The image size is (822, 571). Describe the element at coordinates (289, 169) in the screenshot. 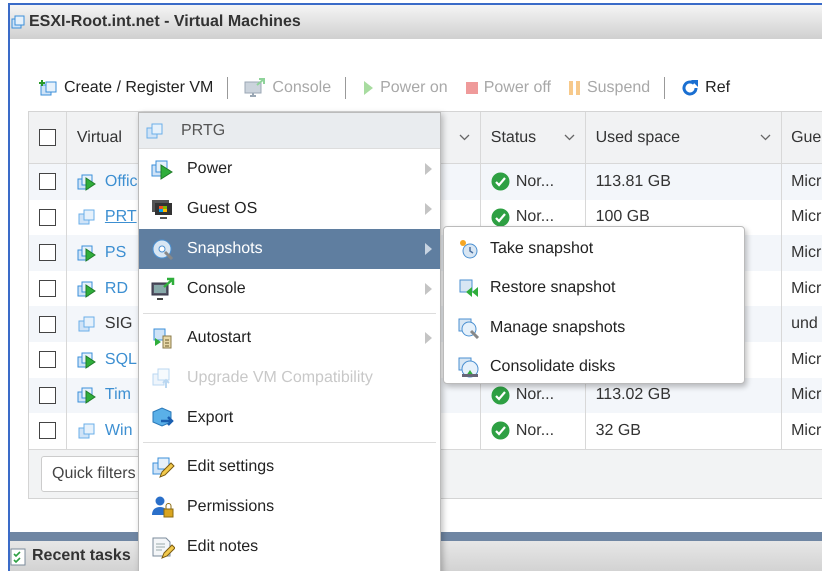

I see `menu-item: Power` at that location.